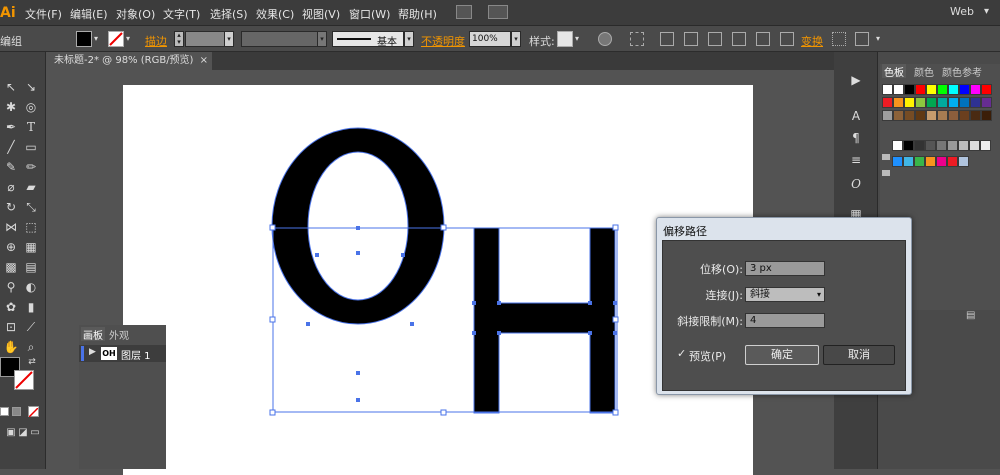 This screenshot has height=475, width=1000. What do you see at coordinates (970, 315) in the screenshot?
I see `panel-menu-icon: ▤` at bounding box center [970, 315].